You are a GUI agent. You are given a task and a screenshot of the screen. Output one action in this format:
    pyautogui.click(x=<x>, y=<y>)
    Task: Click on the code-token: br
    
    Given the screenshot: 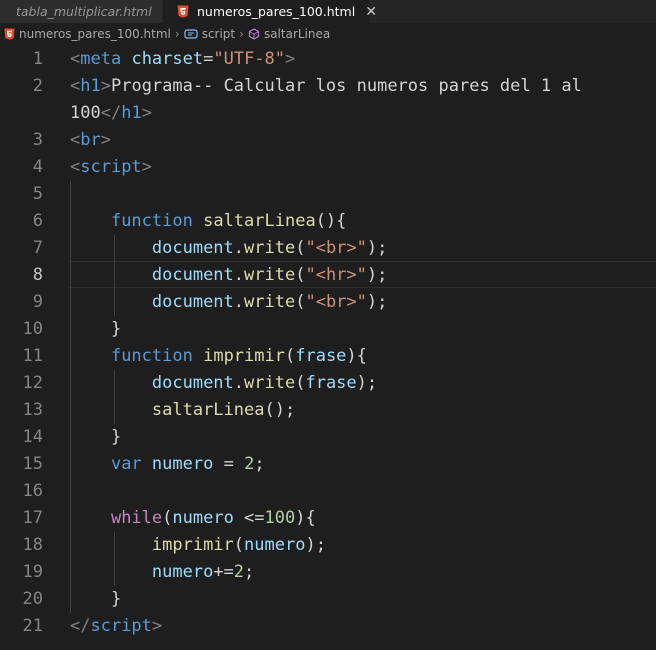 What is the action you would take?
    pyautogui.click(x=90, y=140)
    